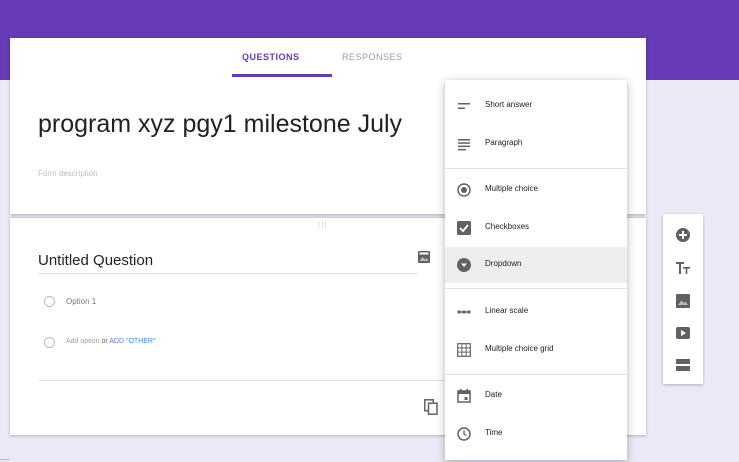  Describe the element at coordinates (372, 57) in the screenshot. I see `tab-responses: RESPONSES` at that location.